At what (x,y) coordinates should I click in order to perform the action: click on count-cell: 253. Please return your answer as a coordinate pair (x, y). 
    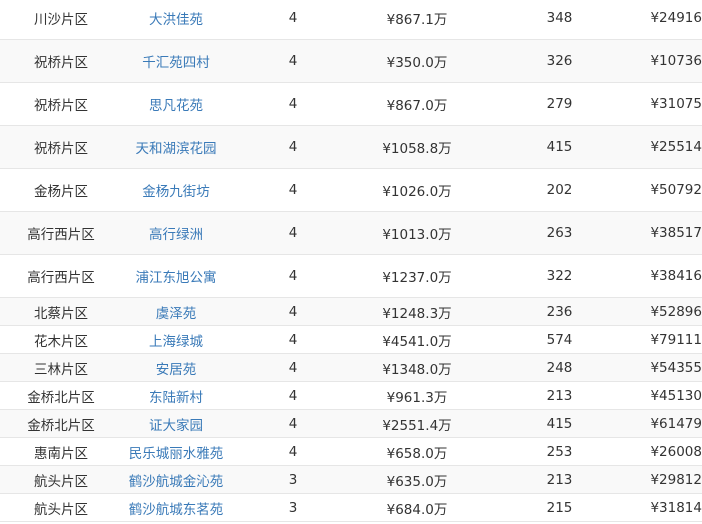
    Looking at the image, I should click on (559, 451).